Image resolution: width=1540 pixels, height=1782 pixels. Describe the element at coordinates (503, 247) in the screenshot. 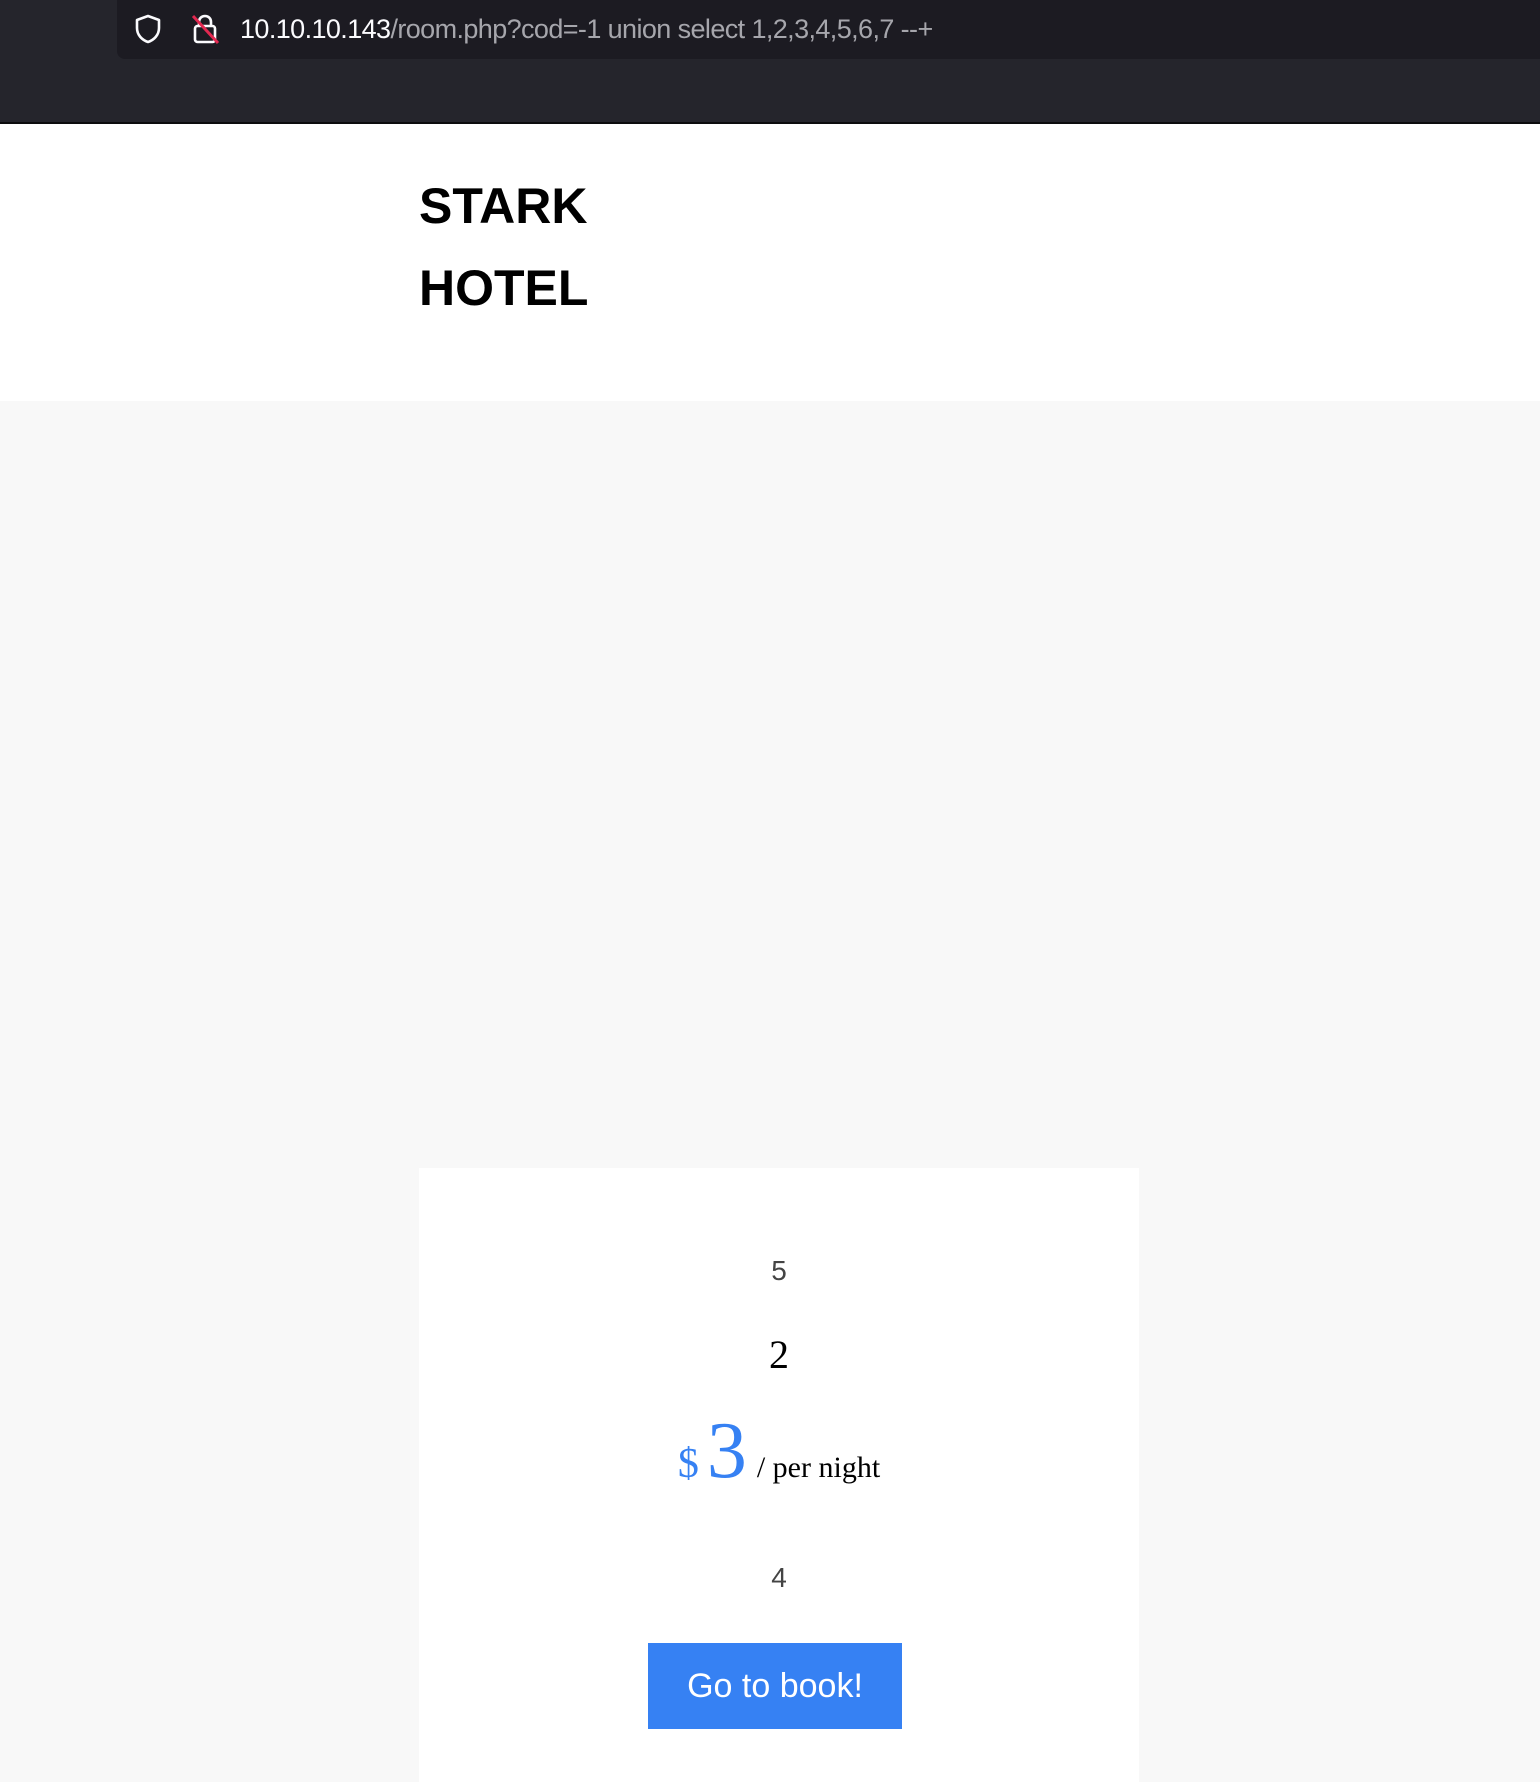

I see `site-logo: STARK HOTEL` at that location.